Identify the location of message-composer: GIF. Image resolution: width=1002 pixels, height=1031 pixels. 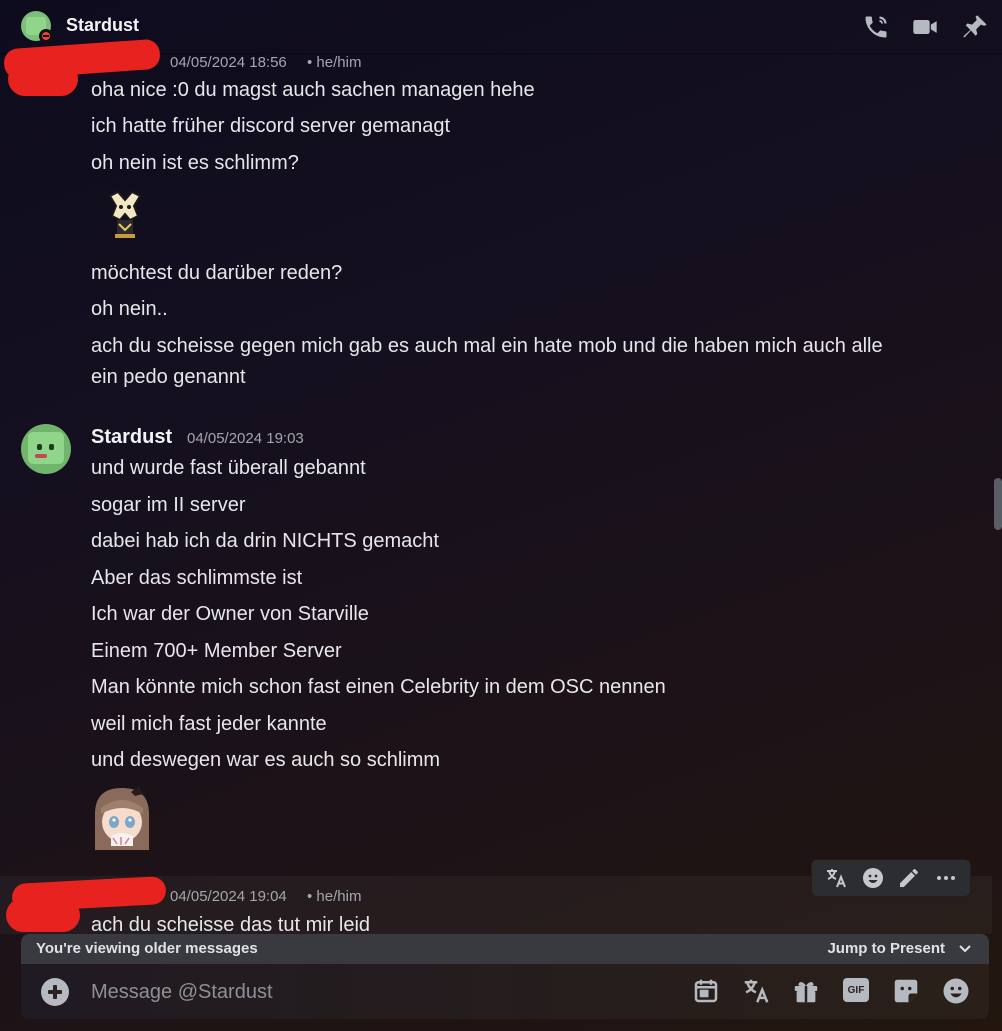
(505, 991).